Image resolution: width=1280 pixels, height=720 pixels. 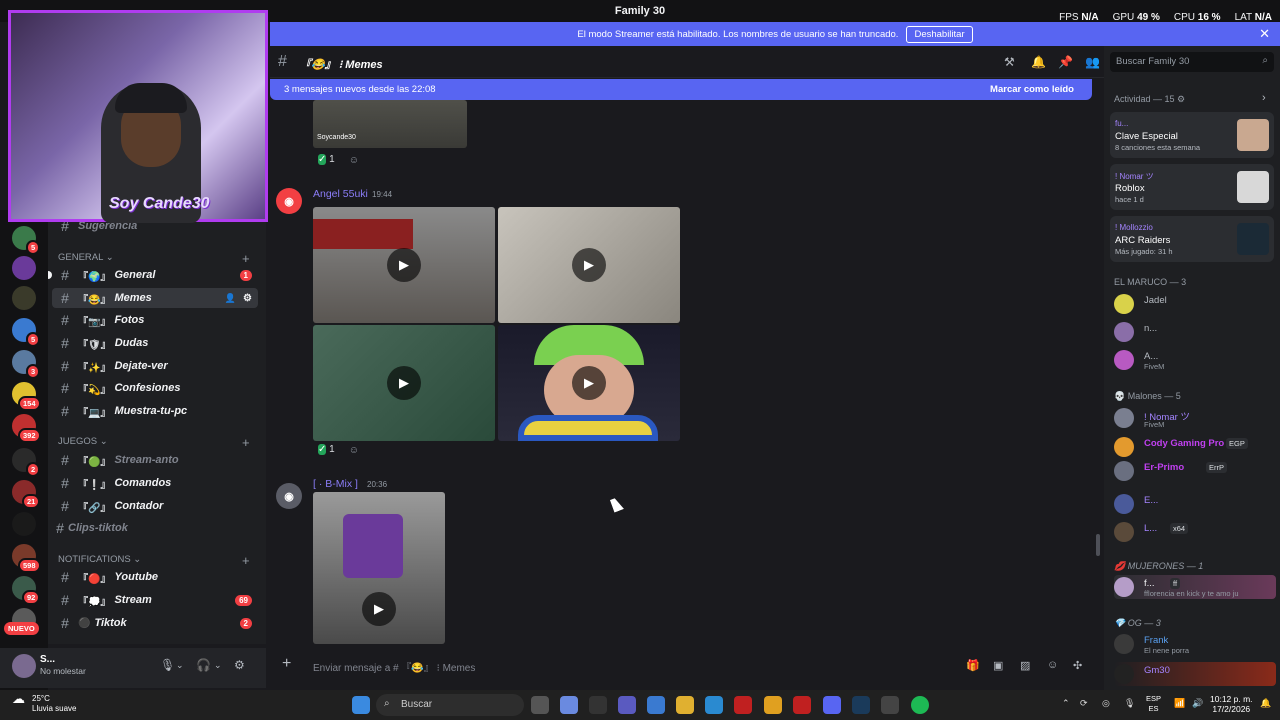 I want to click on pin-icon: 📌, so click(x=1065, y=62).